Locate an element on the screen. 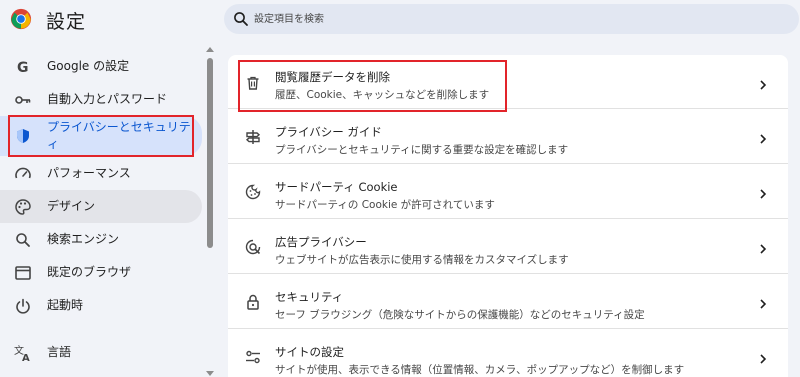  power-icon is located at coordinates (23, 306).